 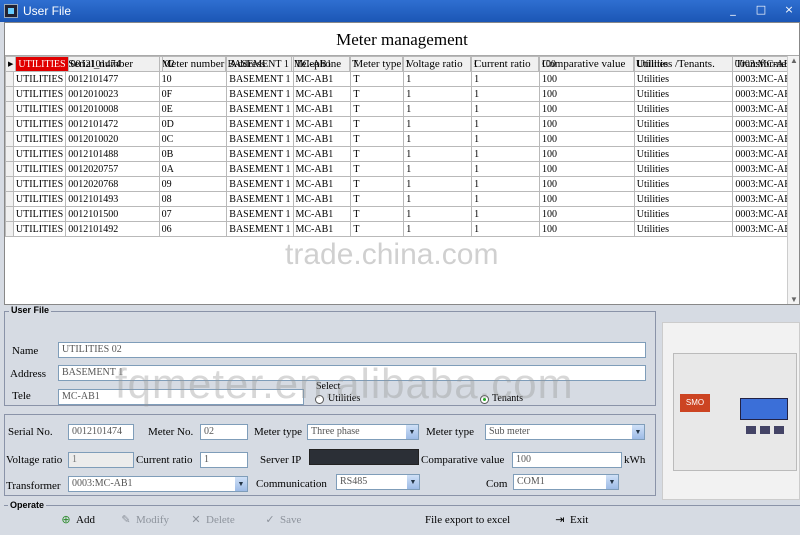 I want to click on table-cell: 0012010008, so click(x=112, y=109).